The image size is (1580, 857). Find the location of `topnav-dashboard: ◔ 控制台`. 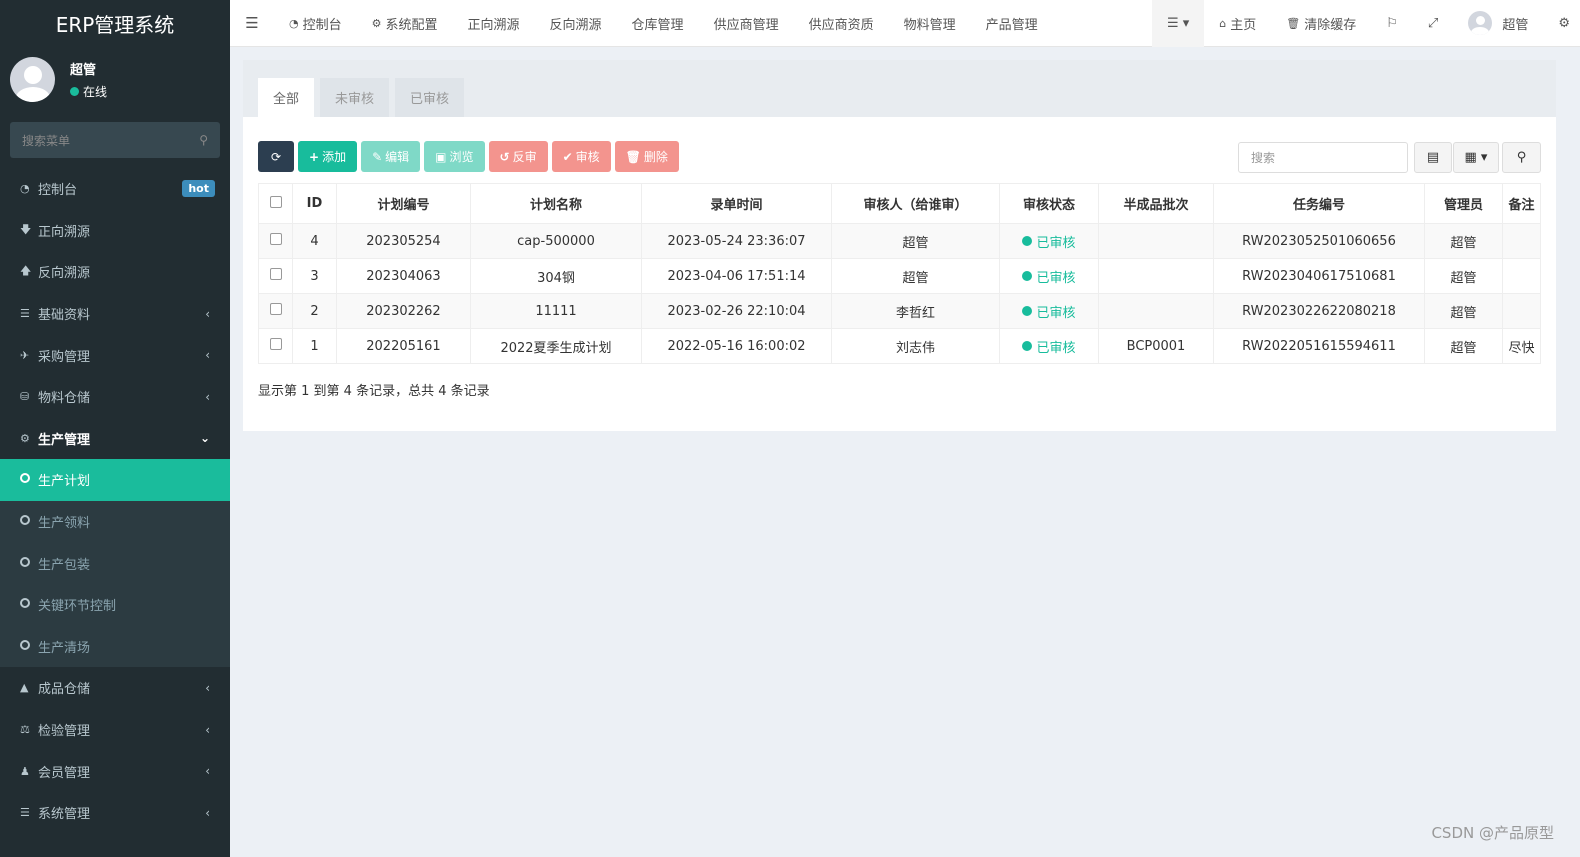

topnav-dashboard: ◔ 控制台 is located at coordinates (315, 23).